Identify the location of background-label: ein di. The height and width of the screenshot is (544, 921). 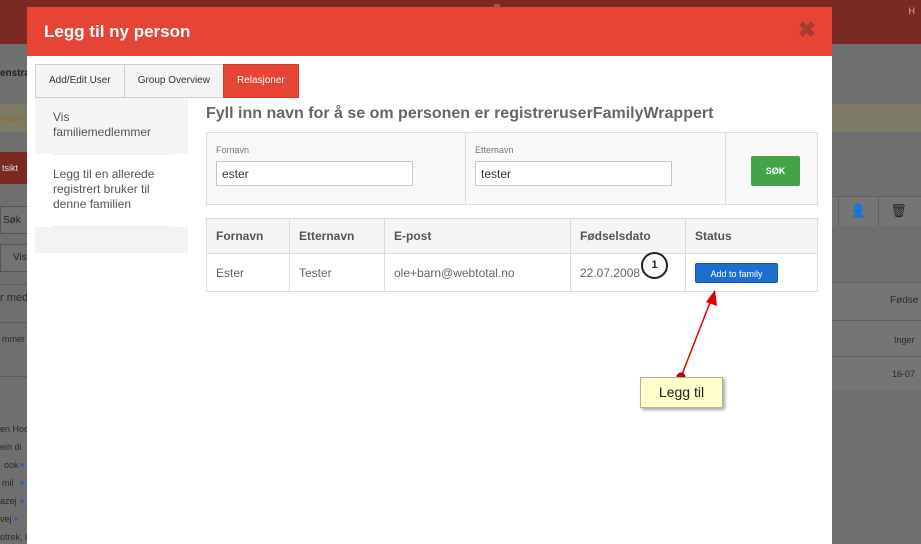
(11, 447).